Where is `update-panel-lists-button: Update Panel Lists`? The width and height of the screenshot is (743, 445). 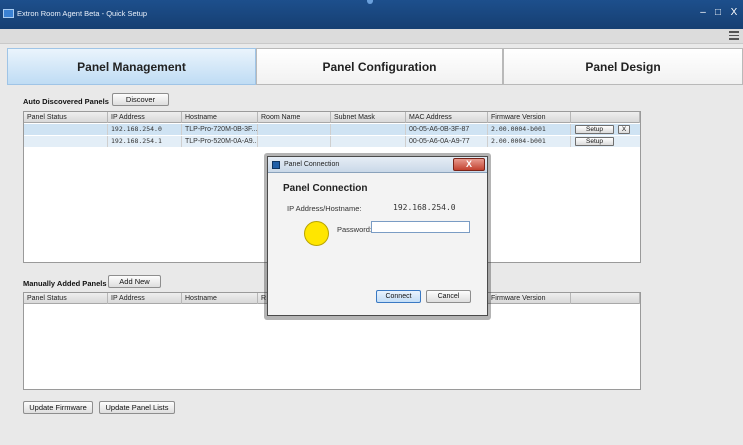
update-panel-lists-button: Update Panel Lists is located at coordinates (137, 407).